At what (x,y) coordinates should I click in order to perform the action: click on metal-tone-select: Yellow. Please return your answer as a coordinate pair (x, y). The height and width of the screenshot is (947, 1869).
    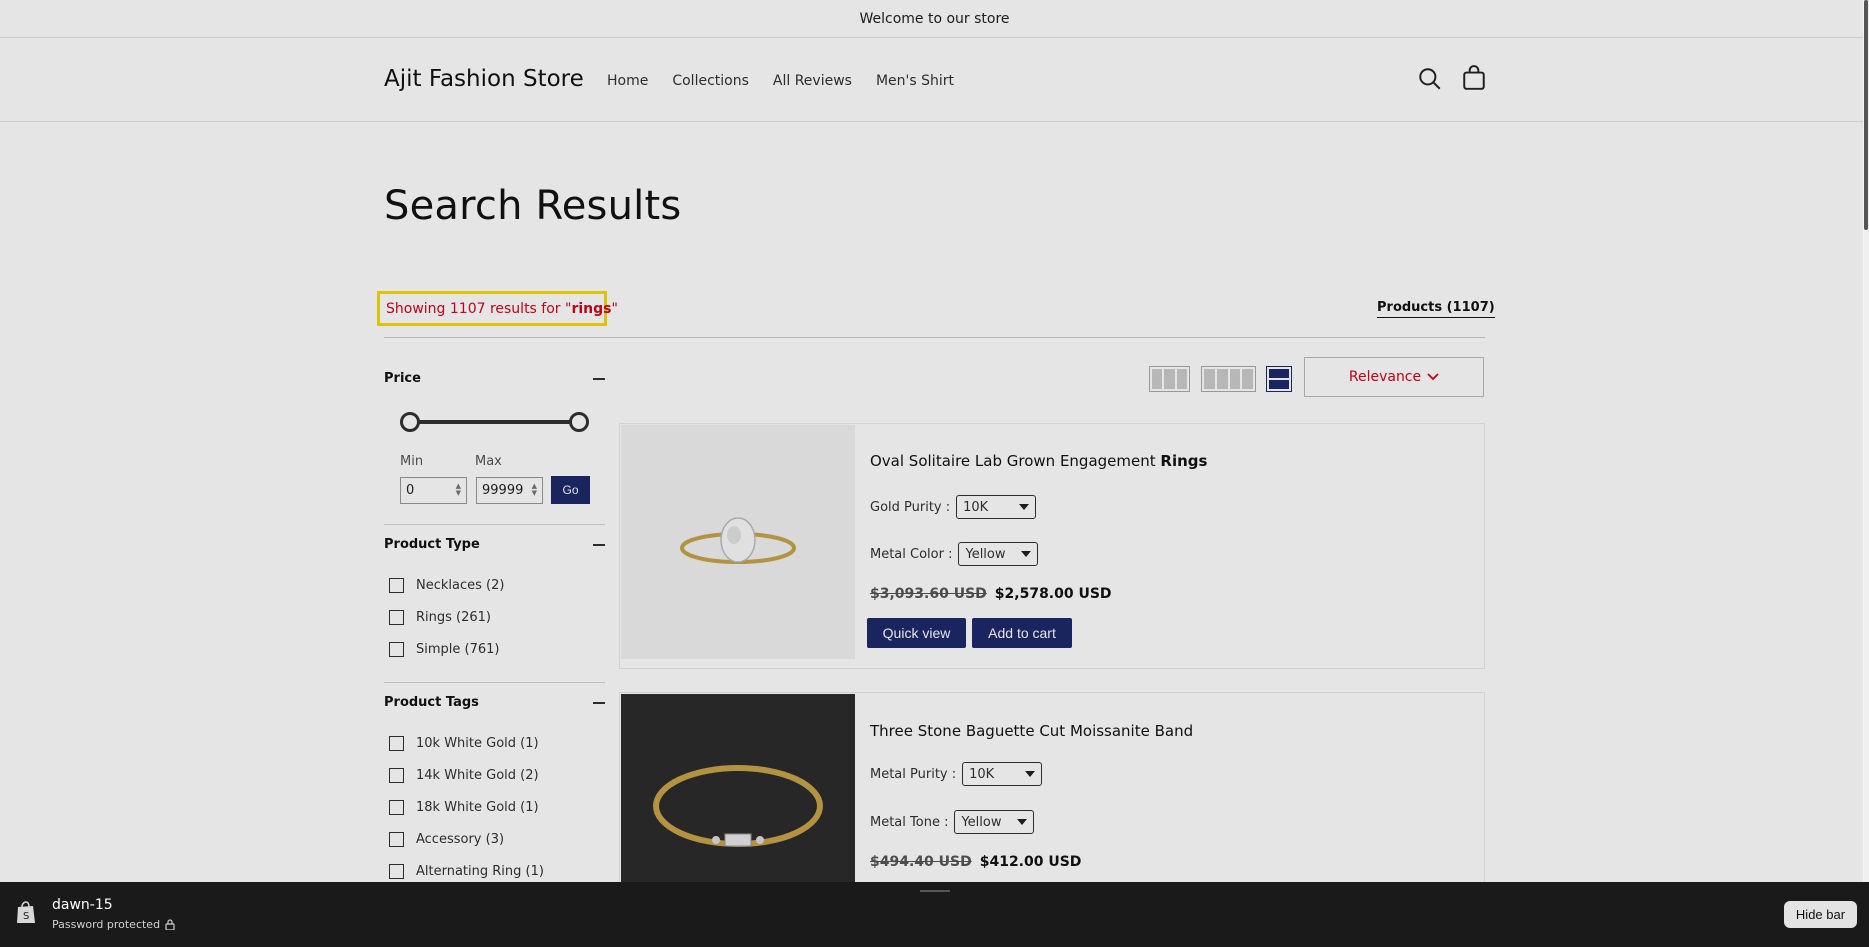
    Looking at the image, I should click on (994, 822).